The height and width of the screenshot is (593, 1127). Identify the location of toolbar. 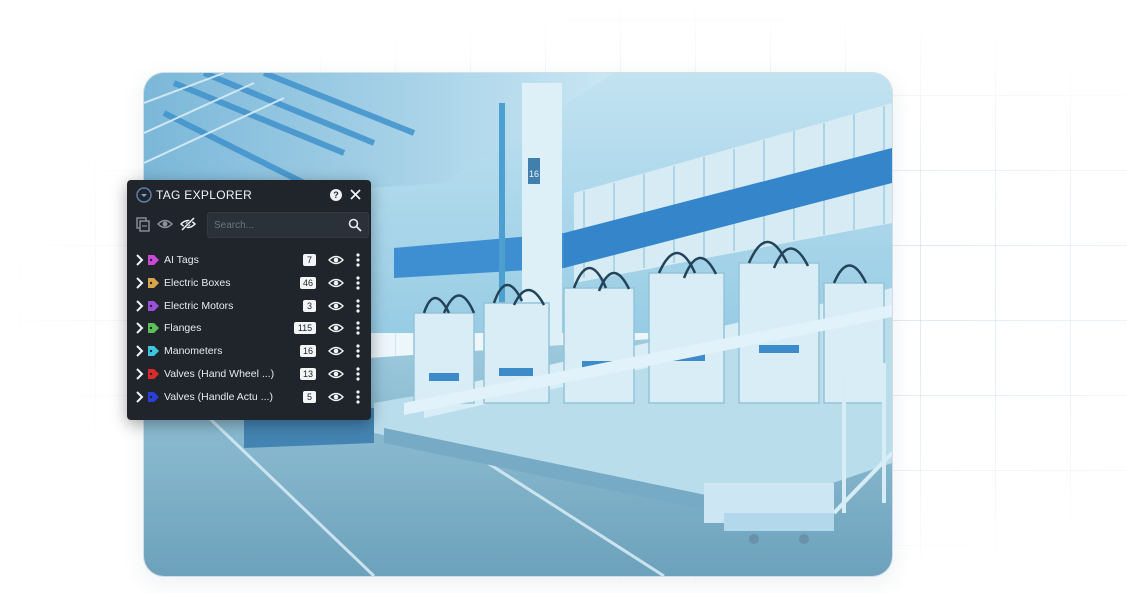
(249, 225).